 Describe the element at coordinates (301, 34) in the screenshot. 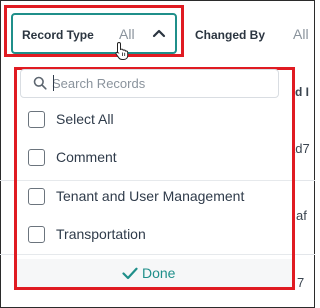

I see `changed-by-value: All` at that location.